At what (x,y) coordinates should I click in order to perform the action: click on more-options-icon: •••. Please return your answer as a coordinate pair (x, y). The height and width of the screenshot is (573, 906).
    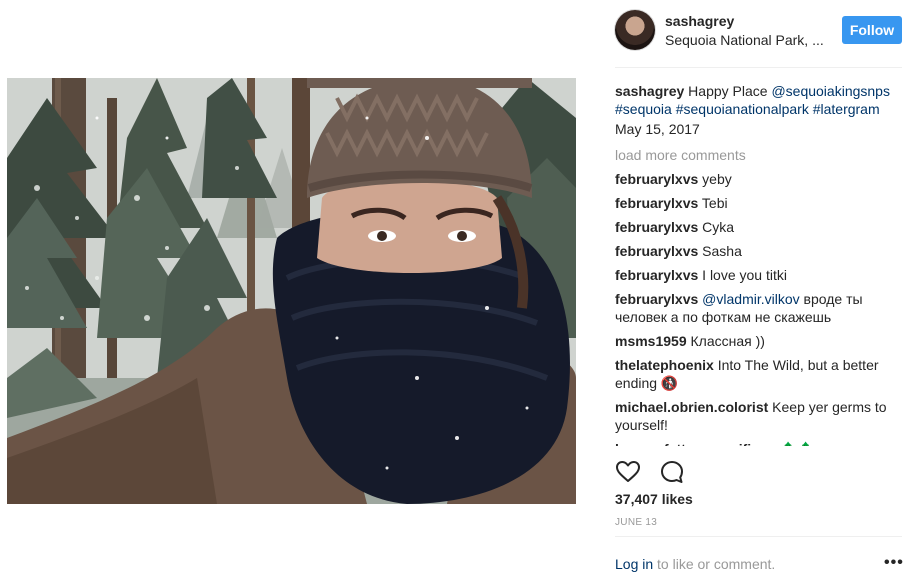
    Looking at the image, I should click on (894, 563).